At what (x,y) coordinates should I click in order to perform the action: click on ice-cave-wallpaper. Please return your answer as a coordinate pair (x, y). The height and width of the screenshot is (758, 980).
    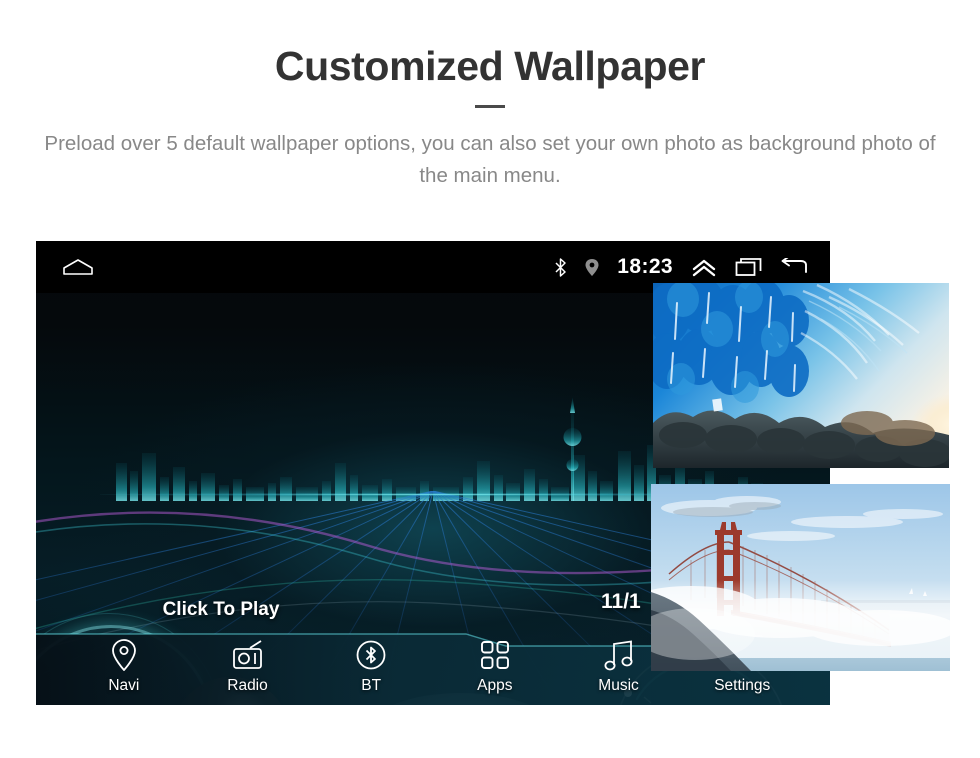
    Looking at the image, I should click on (801, 375).